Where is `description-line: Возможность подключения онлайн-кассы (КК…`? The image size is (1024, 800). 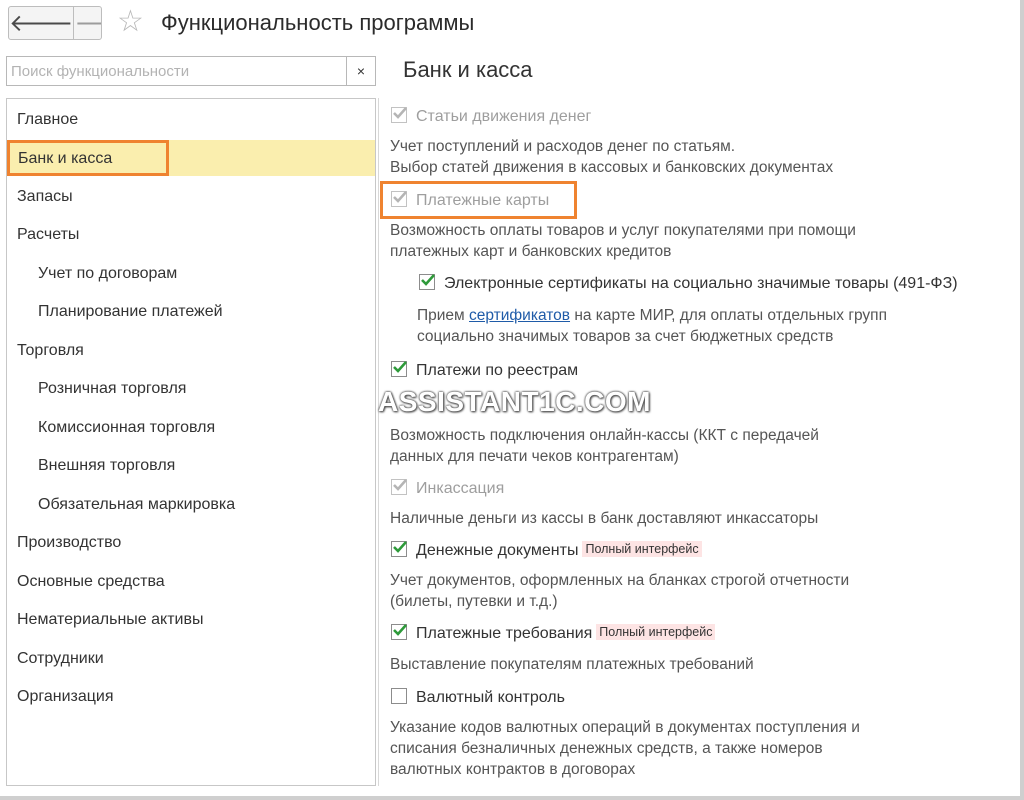
description-line: Возможность подключения онлайн-кассы (КК… is located at coordinates (604, 435).